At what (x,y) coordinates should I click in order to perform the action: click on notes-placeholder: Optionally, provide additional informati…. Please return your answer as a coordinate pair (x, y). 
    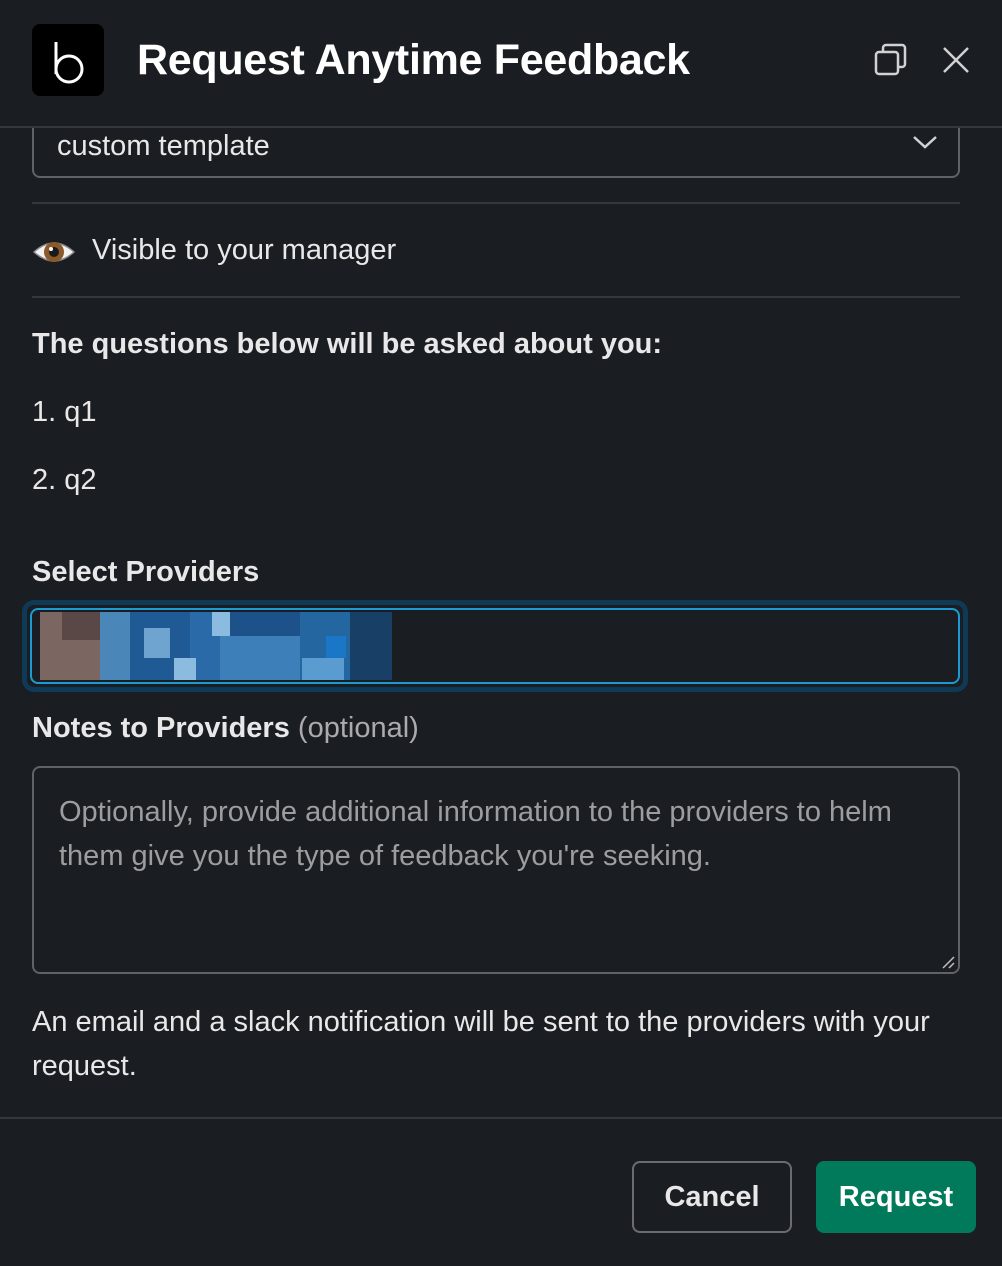
    Looking at the image, I should click on (475, 834).